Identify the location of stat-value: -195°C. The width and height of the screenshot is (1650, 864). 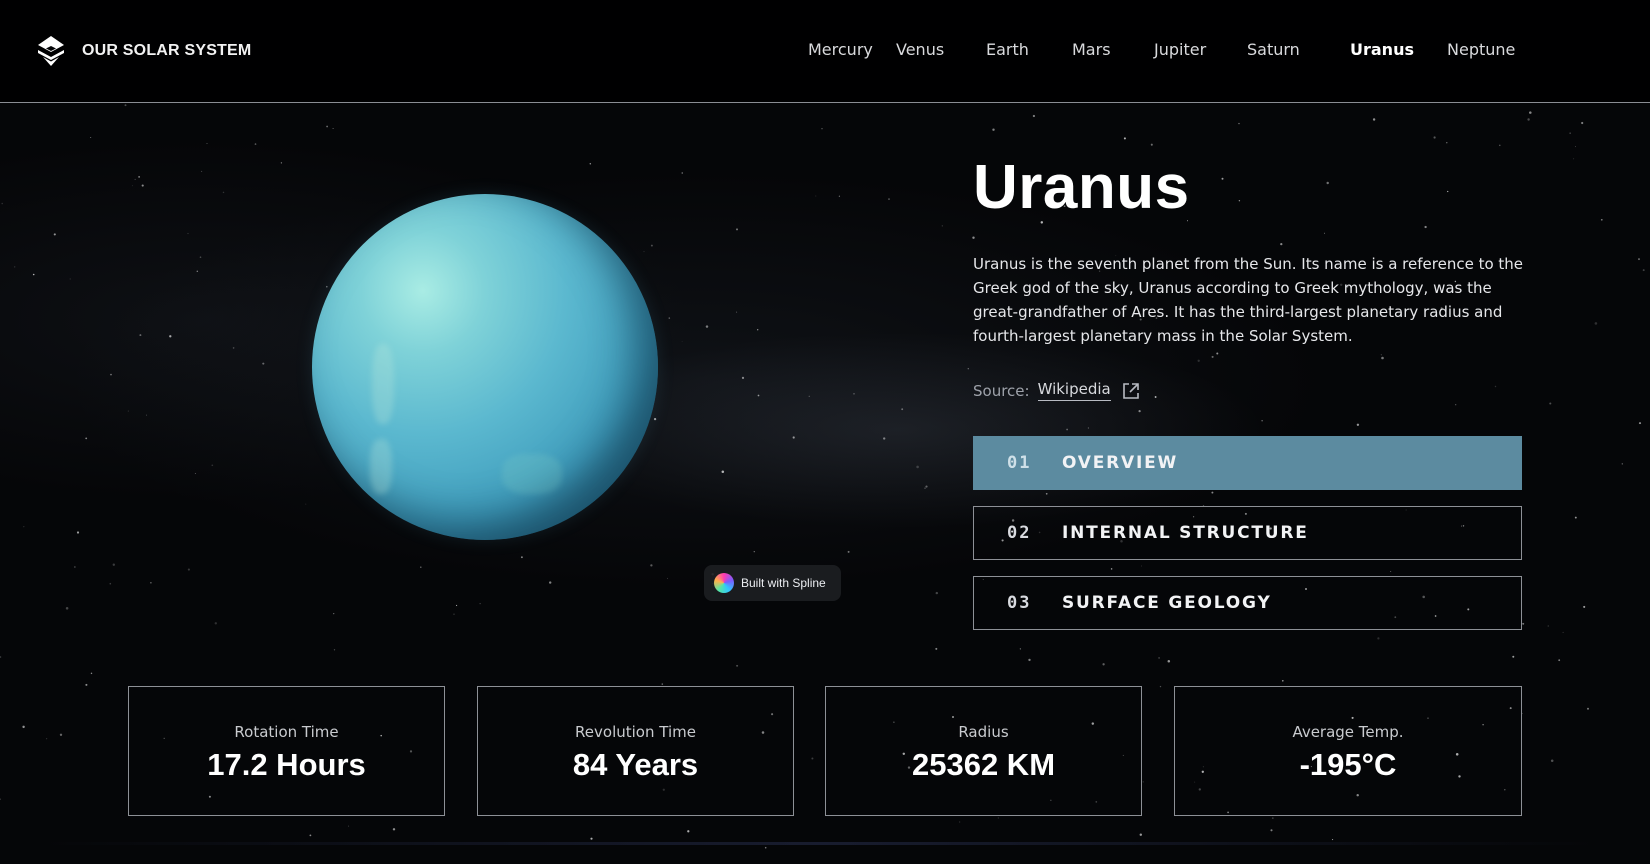
(1348, 764).